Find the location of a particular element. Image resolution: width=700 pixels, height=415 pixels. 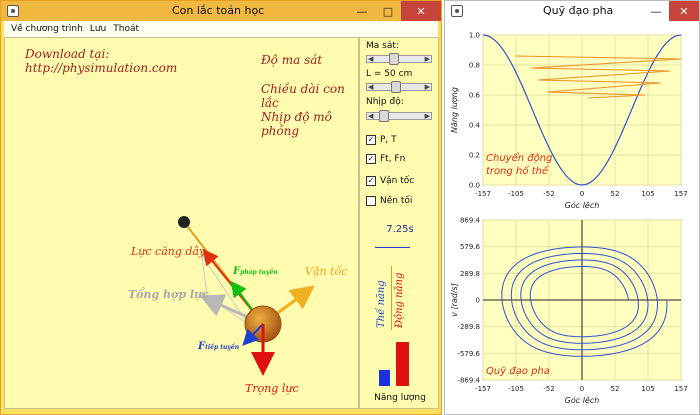

kinetic-energy-bar is located at coordinates (402, 364).